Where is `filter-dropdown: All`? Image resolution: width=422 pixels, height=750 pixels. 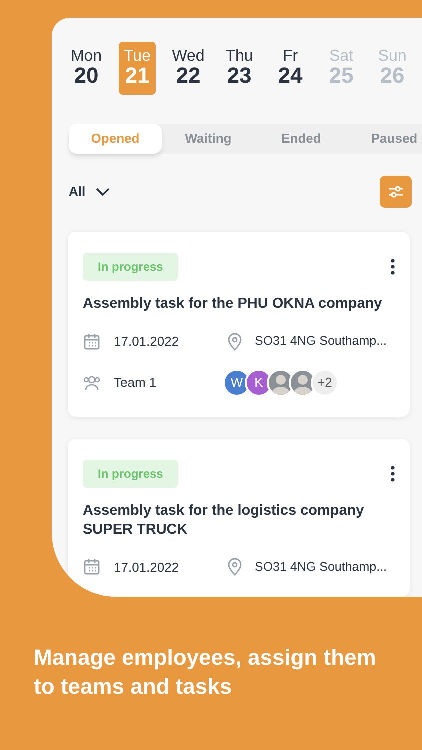 filter-dropdown: All is located at coordinates (89, 192).